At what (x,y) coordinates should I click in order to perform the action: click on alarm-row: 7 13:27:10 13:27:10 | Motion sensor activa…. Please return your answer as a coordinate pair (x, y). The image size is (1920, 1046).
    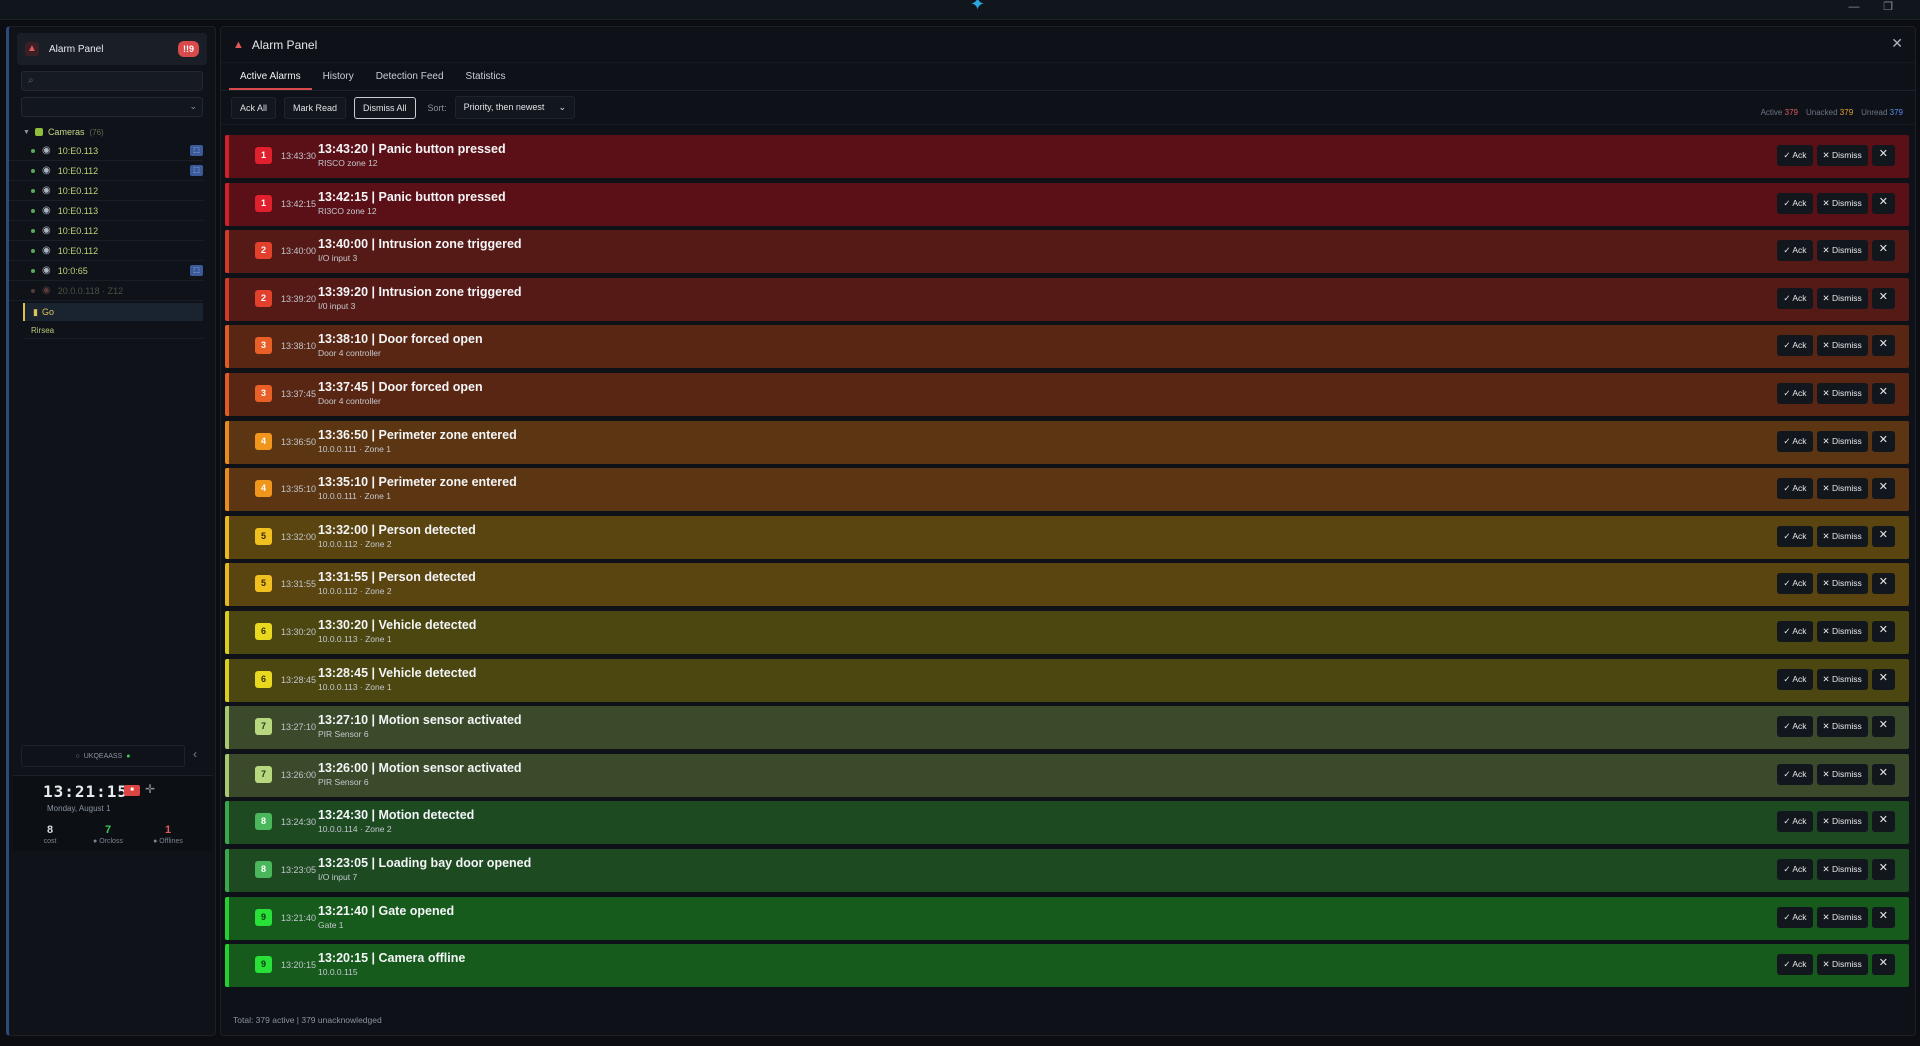
    Looking at the image, I should click on (1067, 728).